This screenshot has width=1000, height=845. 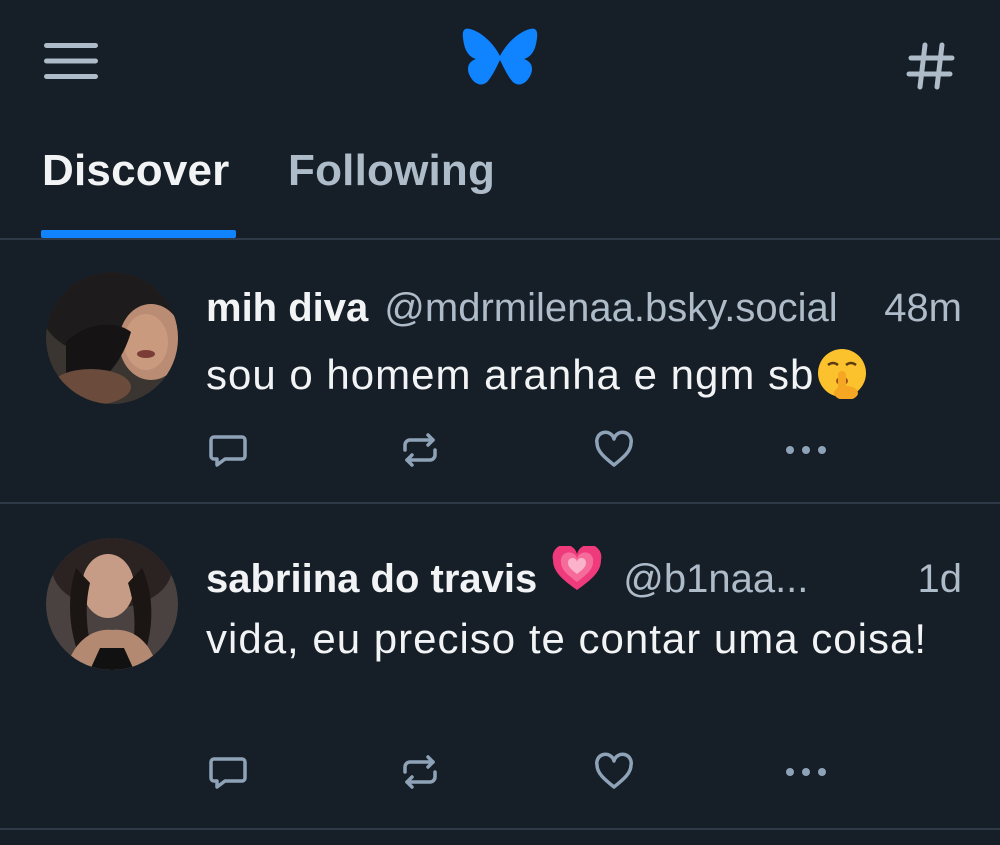 I want to click on display-name: sabriina do travis, so click(x=371, y=579).